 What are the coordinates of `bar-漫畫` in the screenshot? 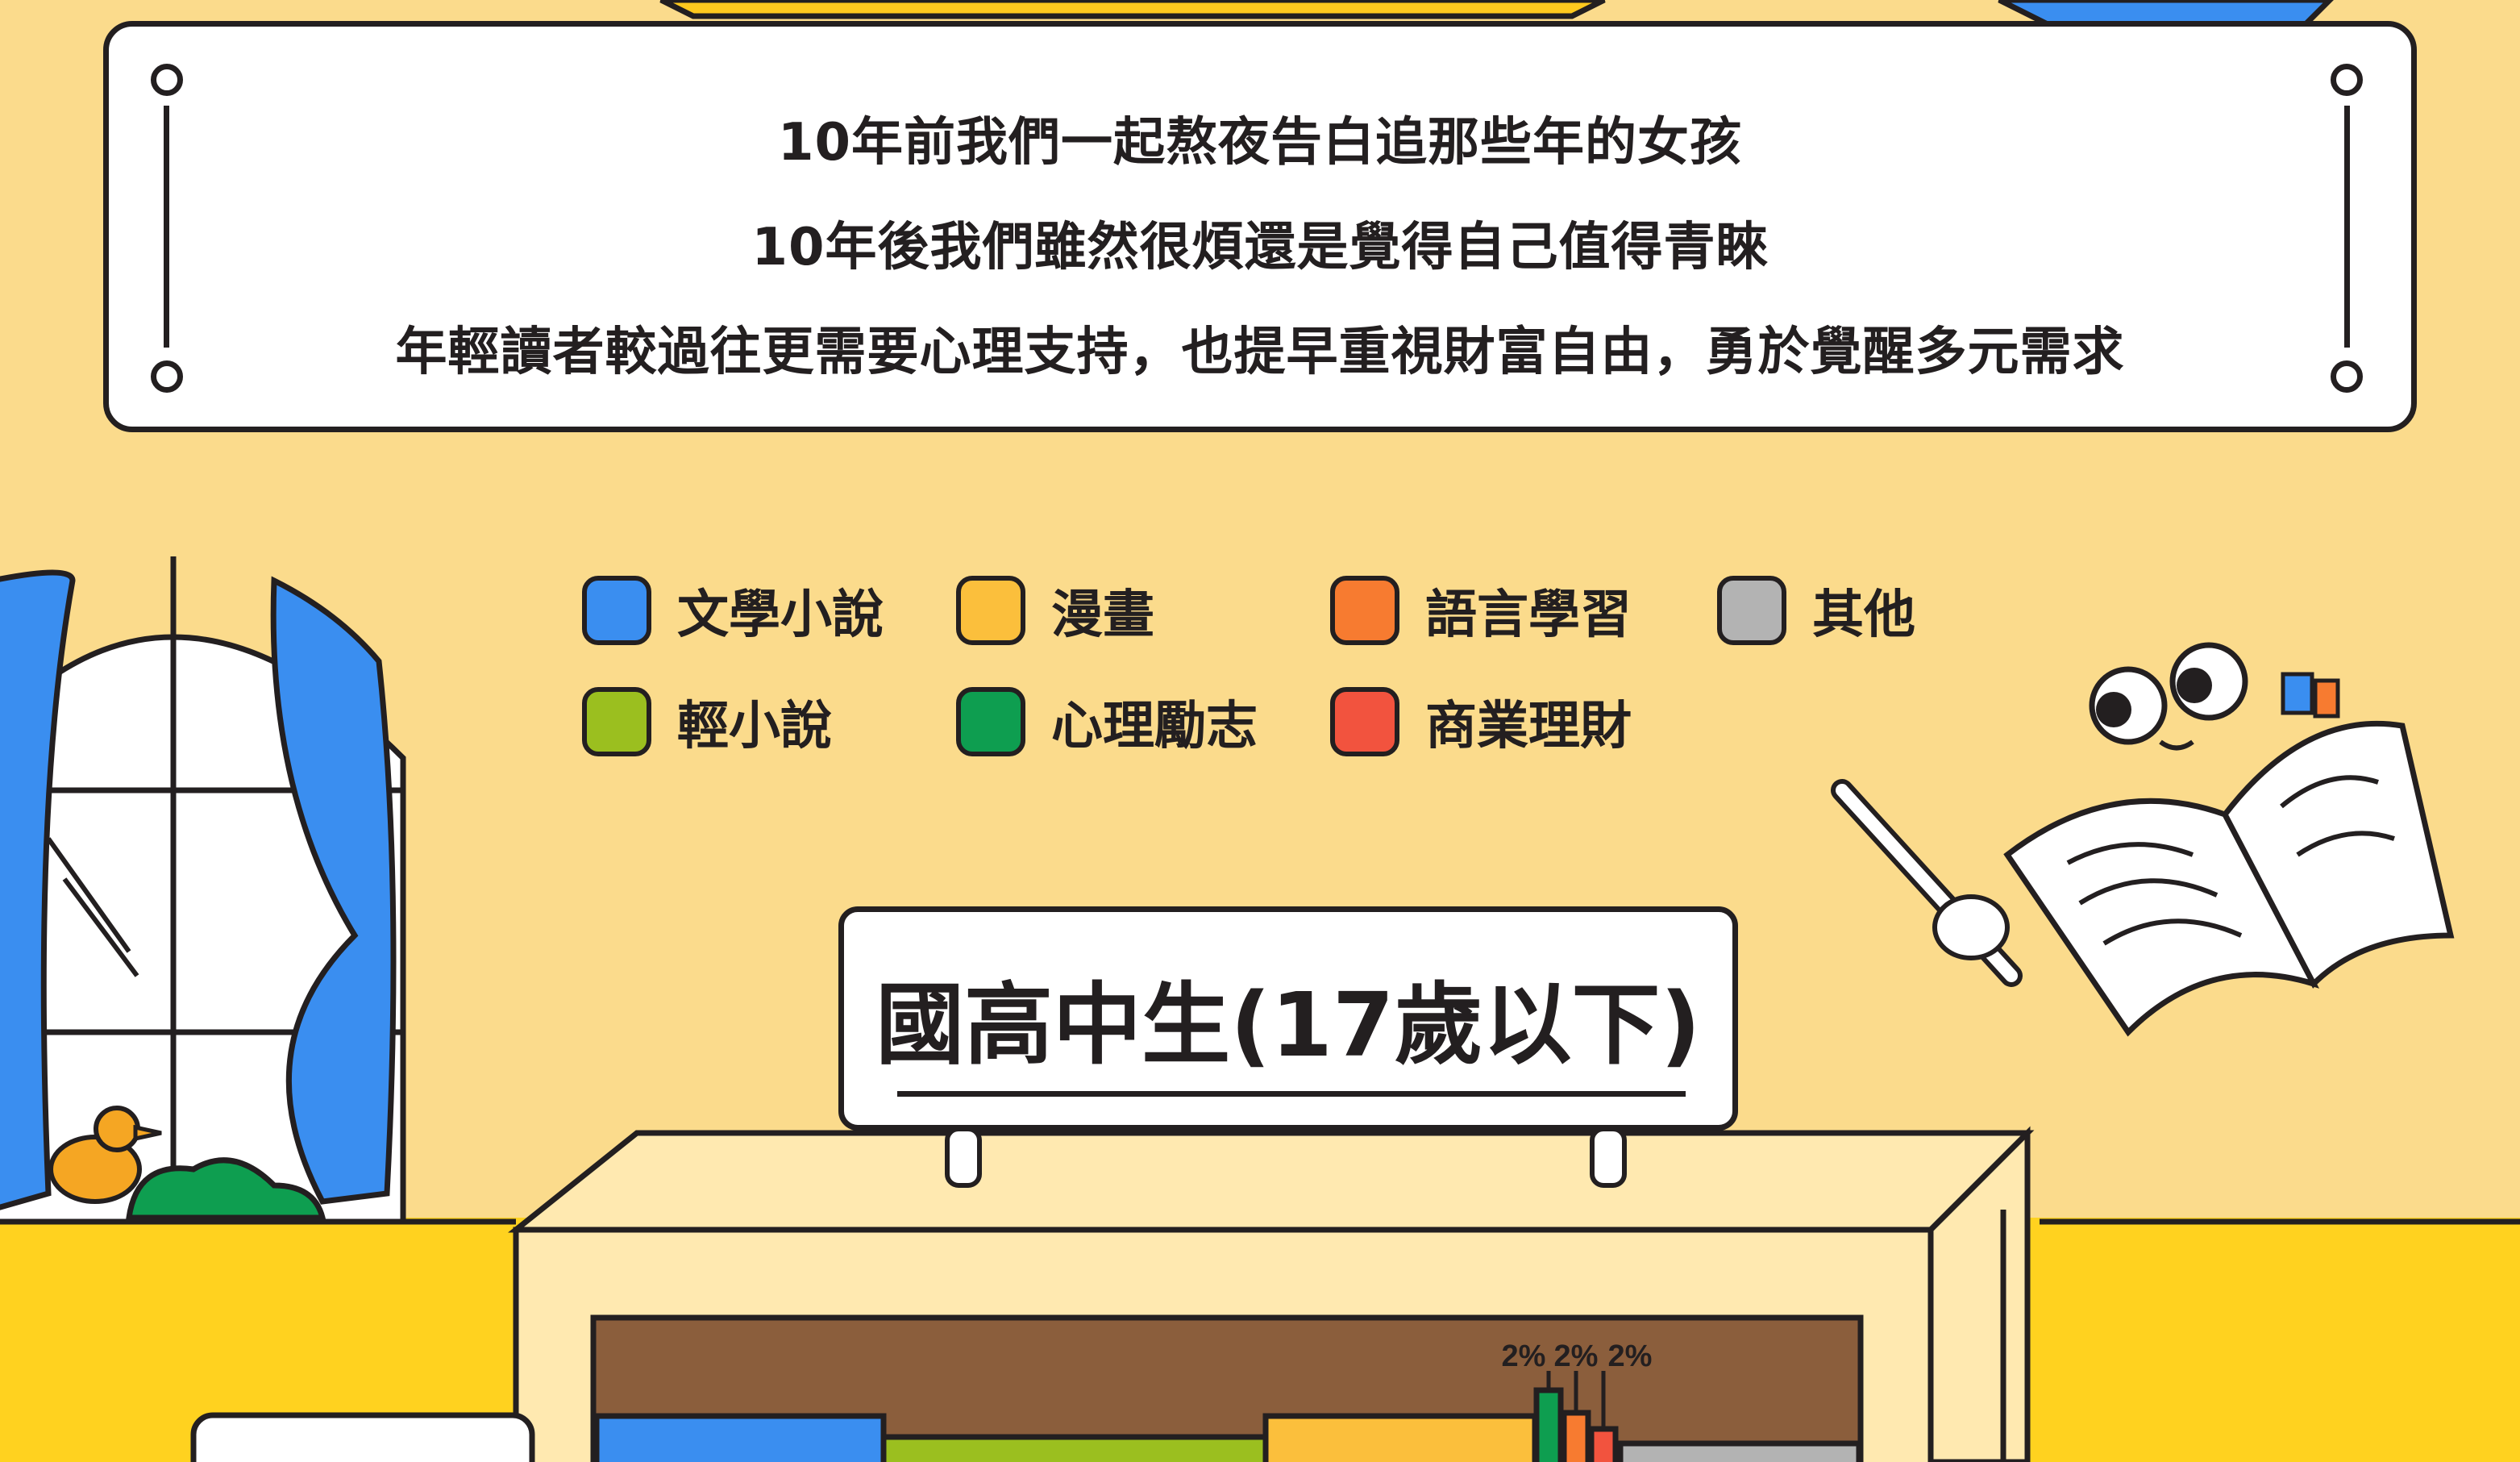 It's located at (1400, 1438).